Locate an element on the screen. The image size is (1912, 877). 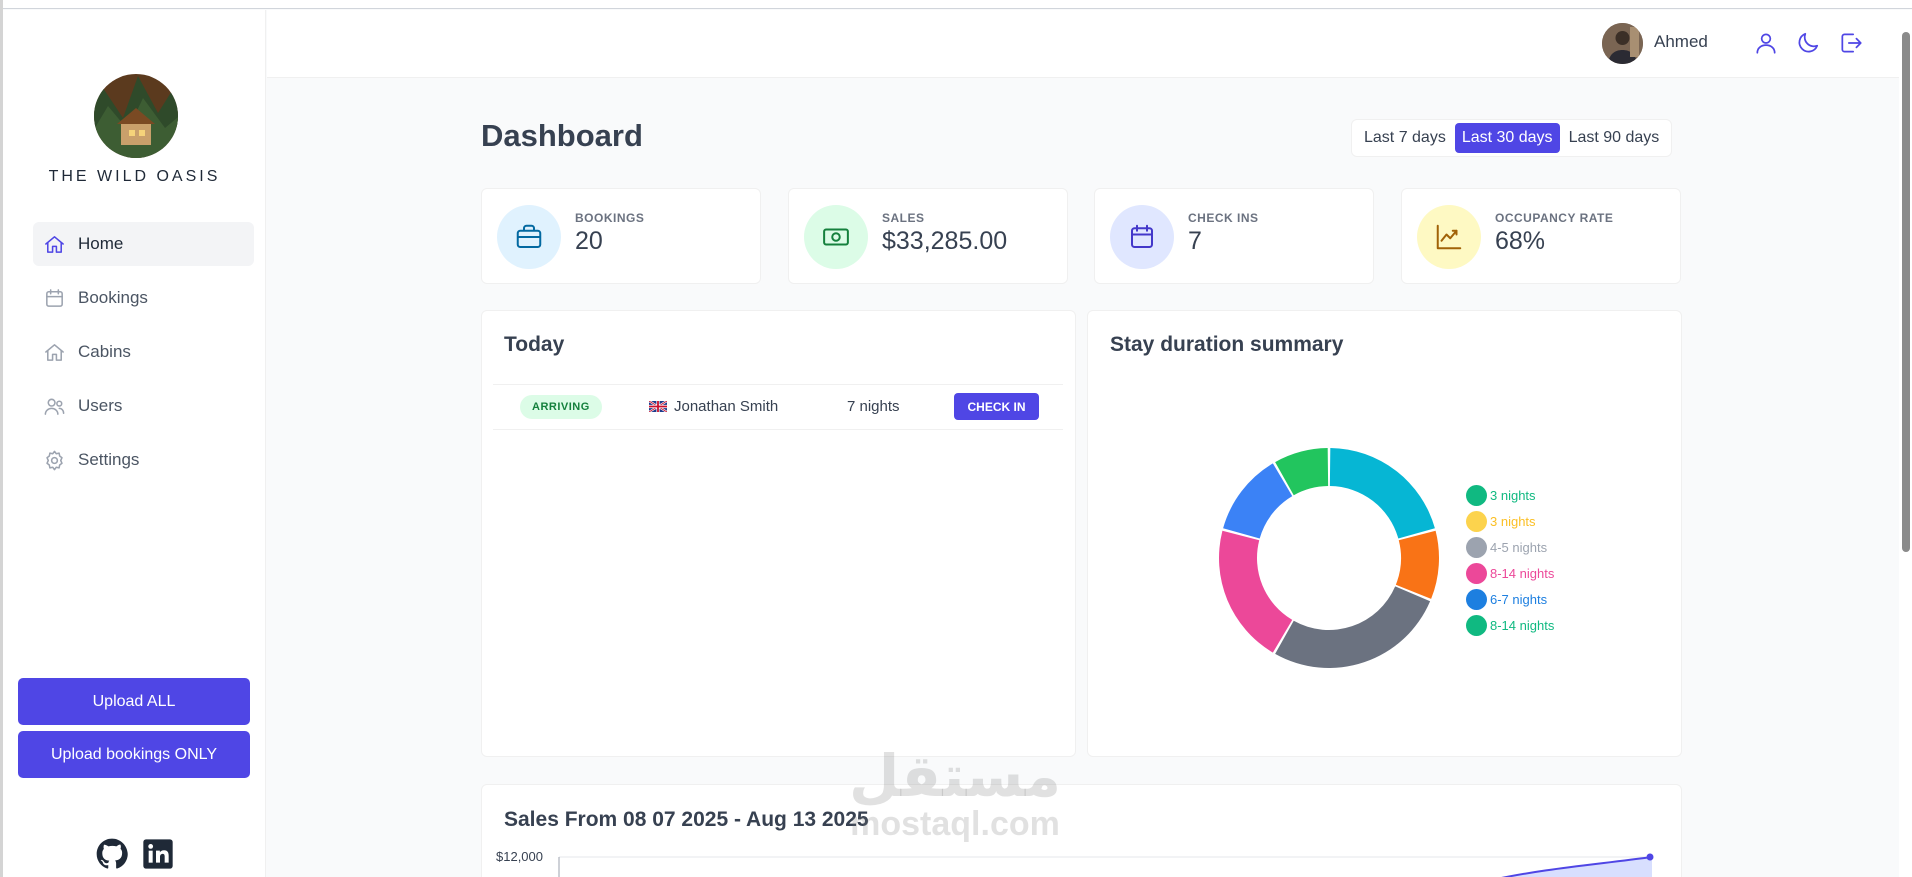
linkedin-icon is located at coordinates (158, 854).